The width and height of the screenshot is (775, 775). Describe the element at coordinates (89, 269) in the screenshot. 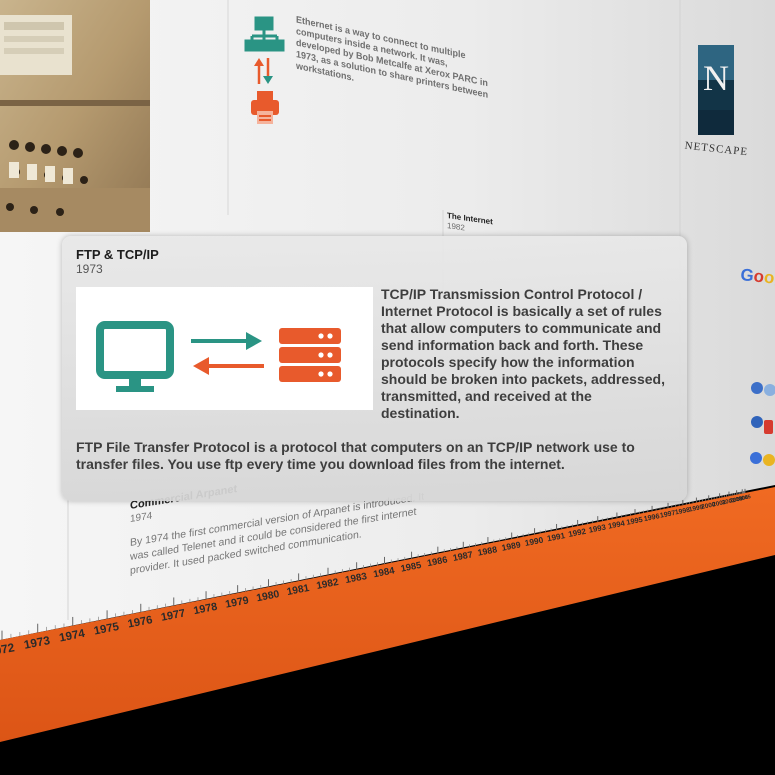

I see `popup-year: 1973` at that location.